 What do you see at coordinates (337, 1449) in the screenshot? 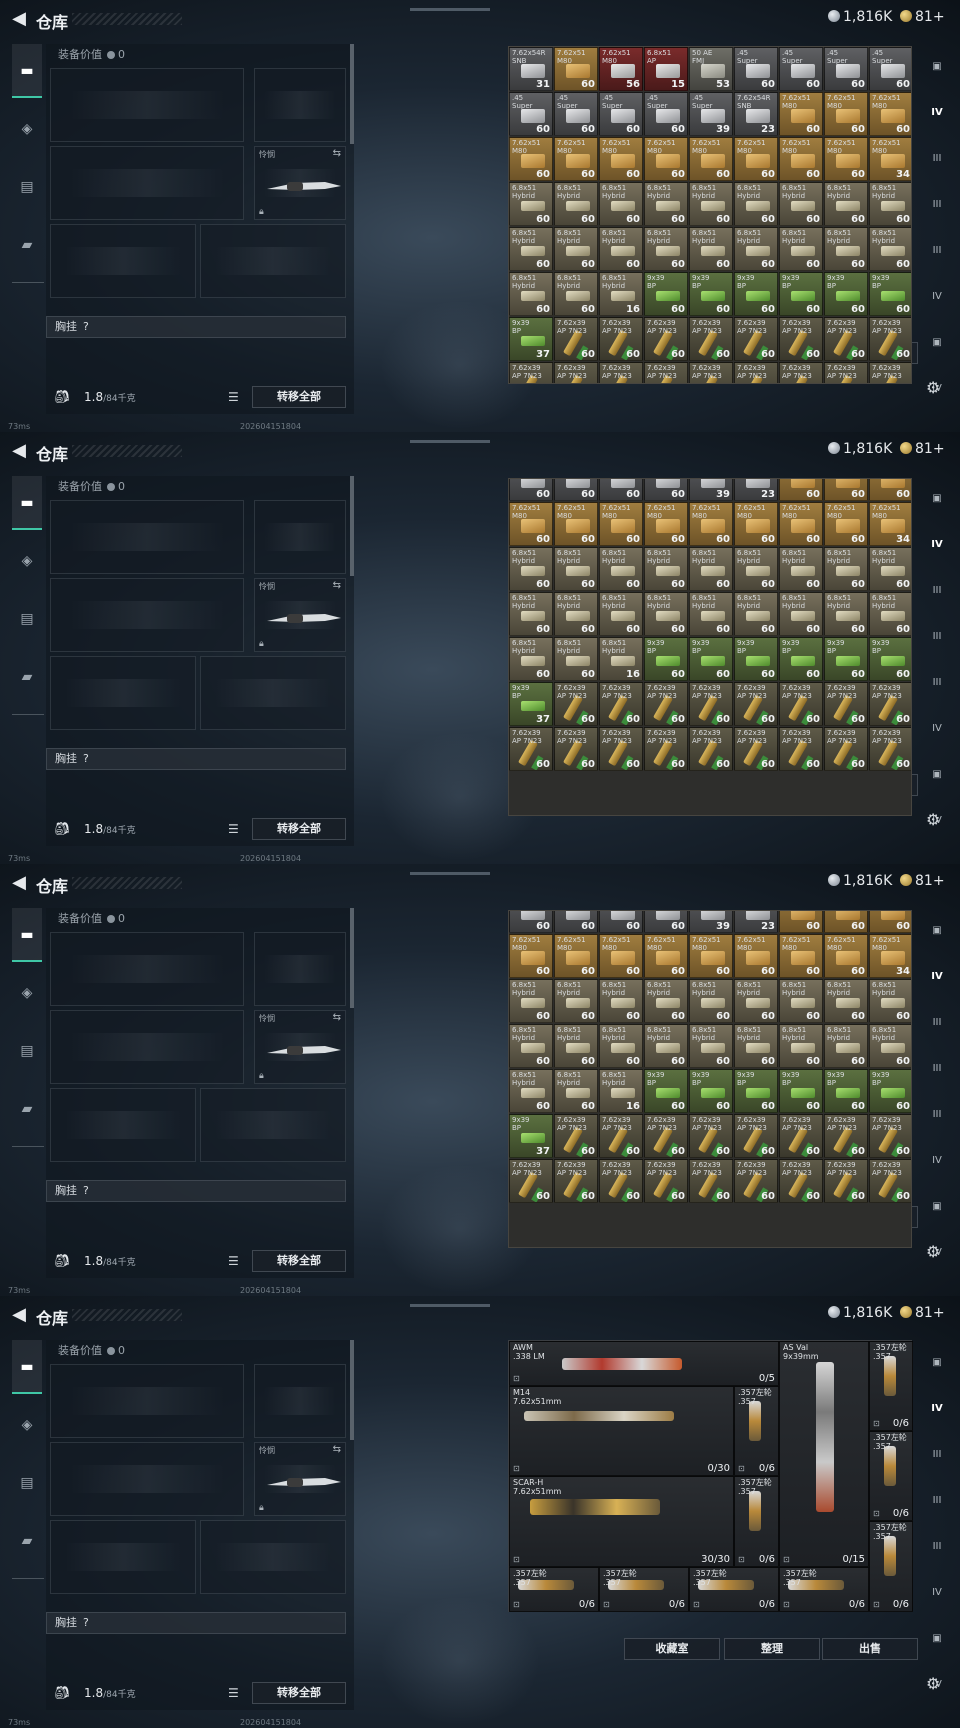
I see `swap-icon: ⇆` at bounding box center [337, 1449].